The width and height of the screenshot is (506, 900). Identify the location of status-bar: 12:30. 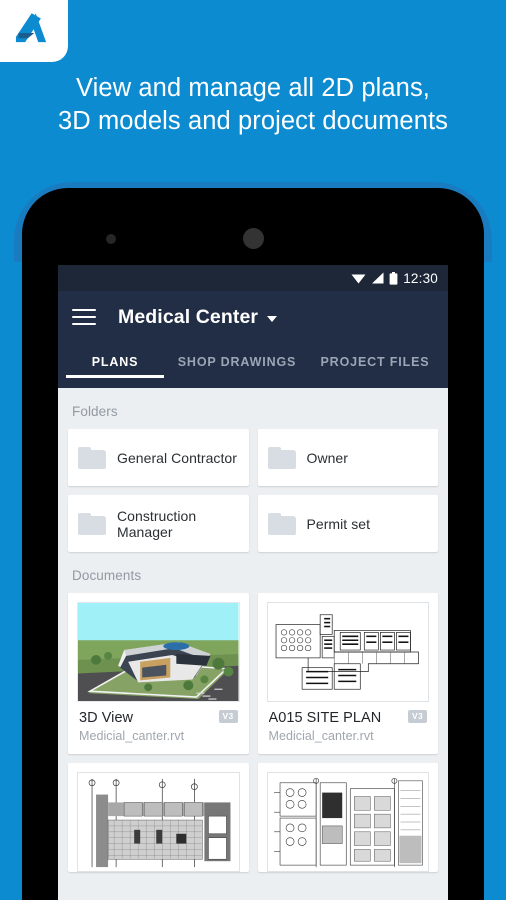
(253, 278).